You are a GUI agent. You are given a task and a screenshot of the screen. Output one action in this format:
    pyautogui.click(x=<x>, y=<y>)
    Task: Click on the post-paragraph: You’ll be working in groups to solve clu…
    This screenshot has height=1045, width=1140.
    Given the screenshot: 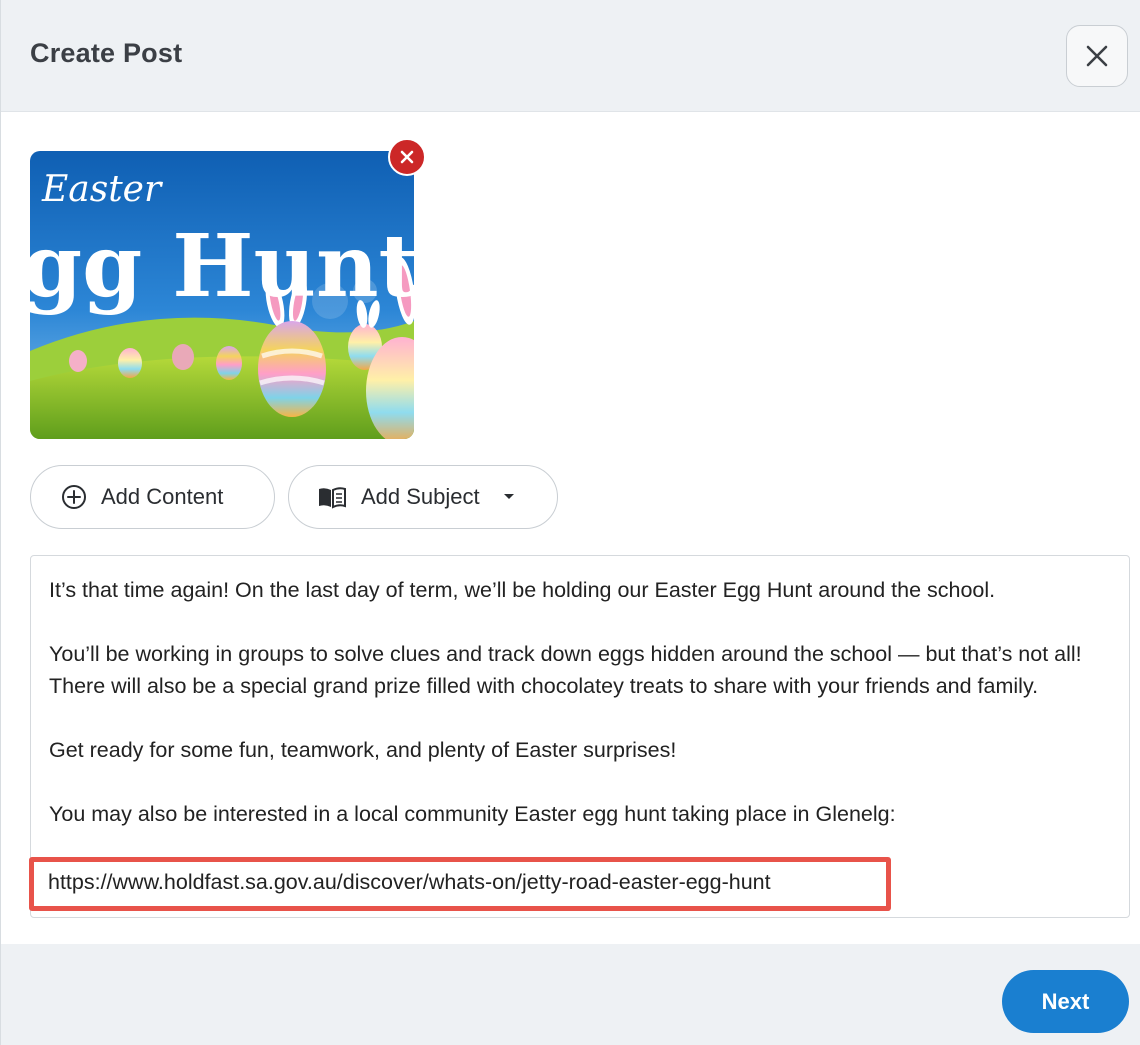 What is the action you would take?
    pyautogui.click(x=565, y=670)
    